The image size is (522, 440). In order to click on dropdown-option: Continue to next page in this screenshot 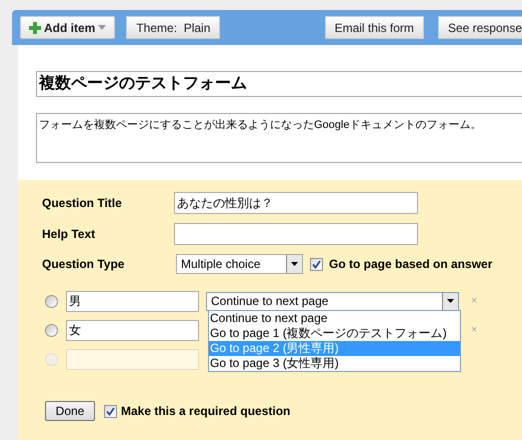, I will do `click(334, 318)`.